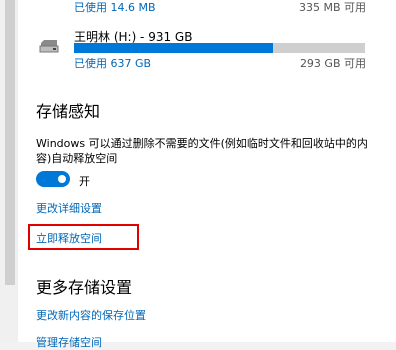 The image size is (396, 350). What do you see at coordinates (332, 7) in the screenshot?
I see `top-drive-free: 335 MB 可用` at bounding box center [332, 7].